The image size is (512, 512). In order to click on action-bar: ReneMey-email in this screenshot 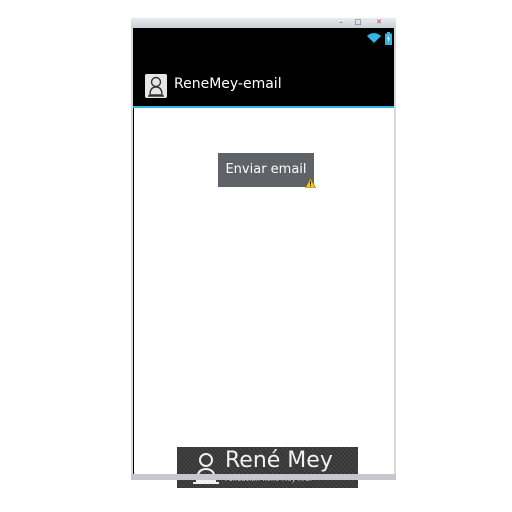, I will do `click(263, 86)`.